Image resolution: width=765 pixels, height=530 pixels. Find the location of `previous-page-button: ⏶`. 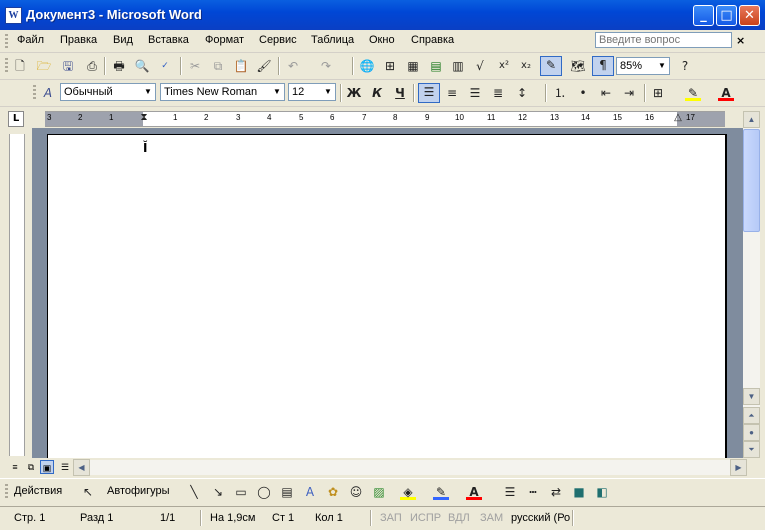

previous-page-button: ⏶ is located at coordinates (751, 415).